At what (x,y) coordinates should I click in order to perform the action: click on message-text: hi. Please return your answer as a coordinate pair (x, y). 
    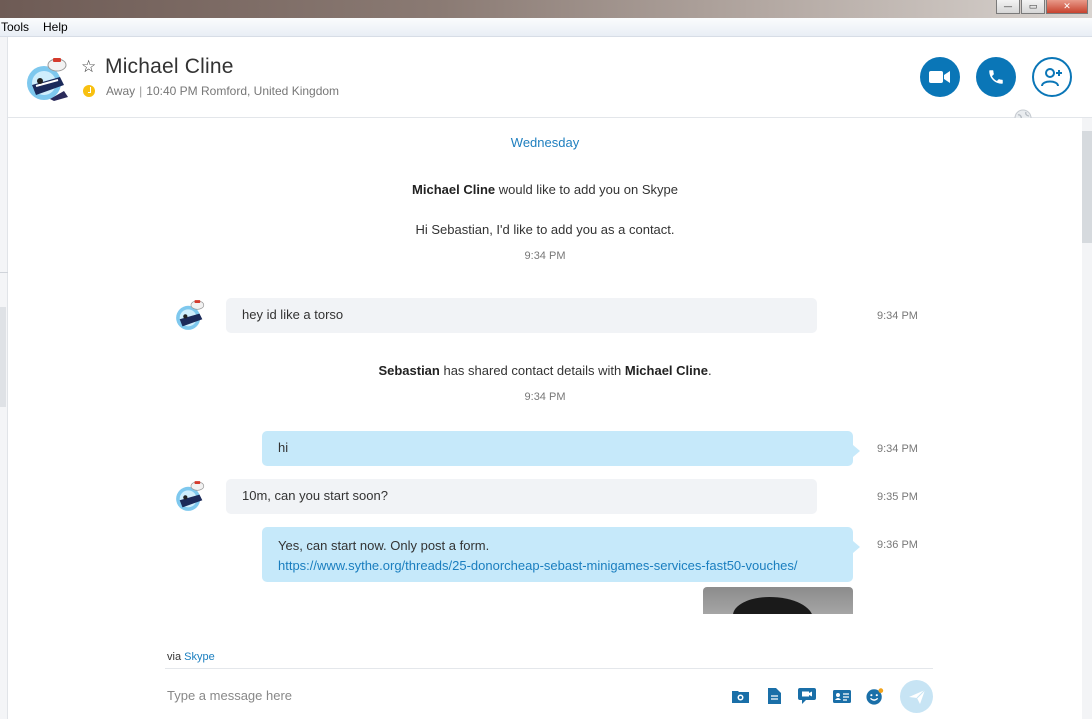
    Looking at the image, I should click on (283, 447).